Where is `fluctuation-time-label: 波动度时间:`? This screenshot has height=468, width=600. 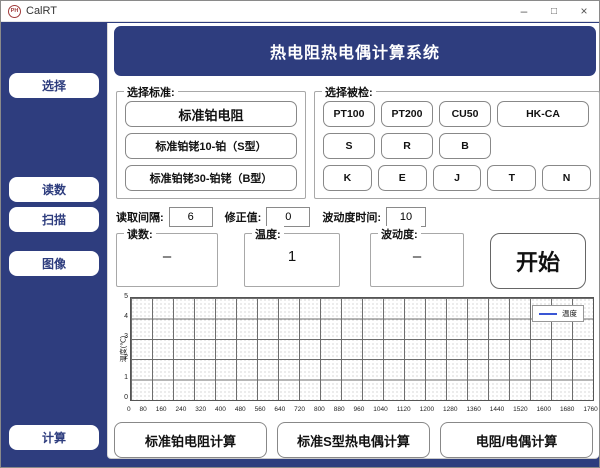
fluctuation-time-label: 波动度时间: is located at coordinates (352, 218).